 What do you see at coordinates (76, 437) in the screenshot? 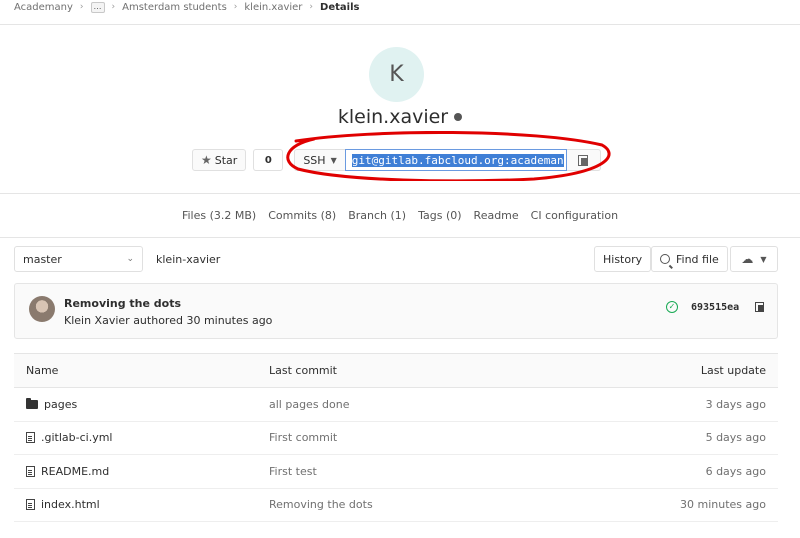
I see `file-name: .gitlab-ci.yml` at bounding box center [76, 437].